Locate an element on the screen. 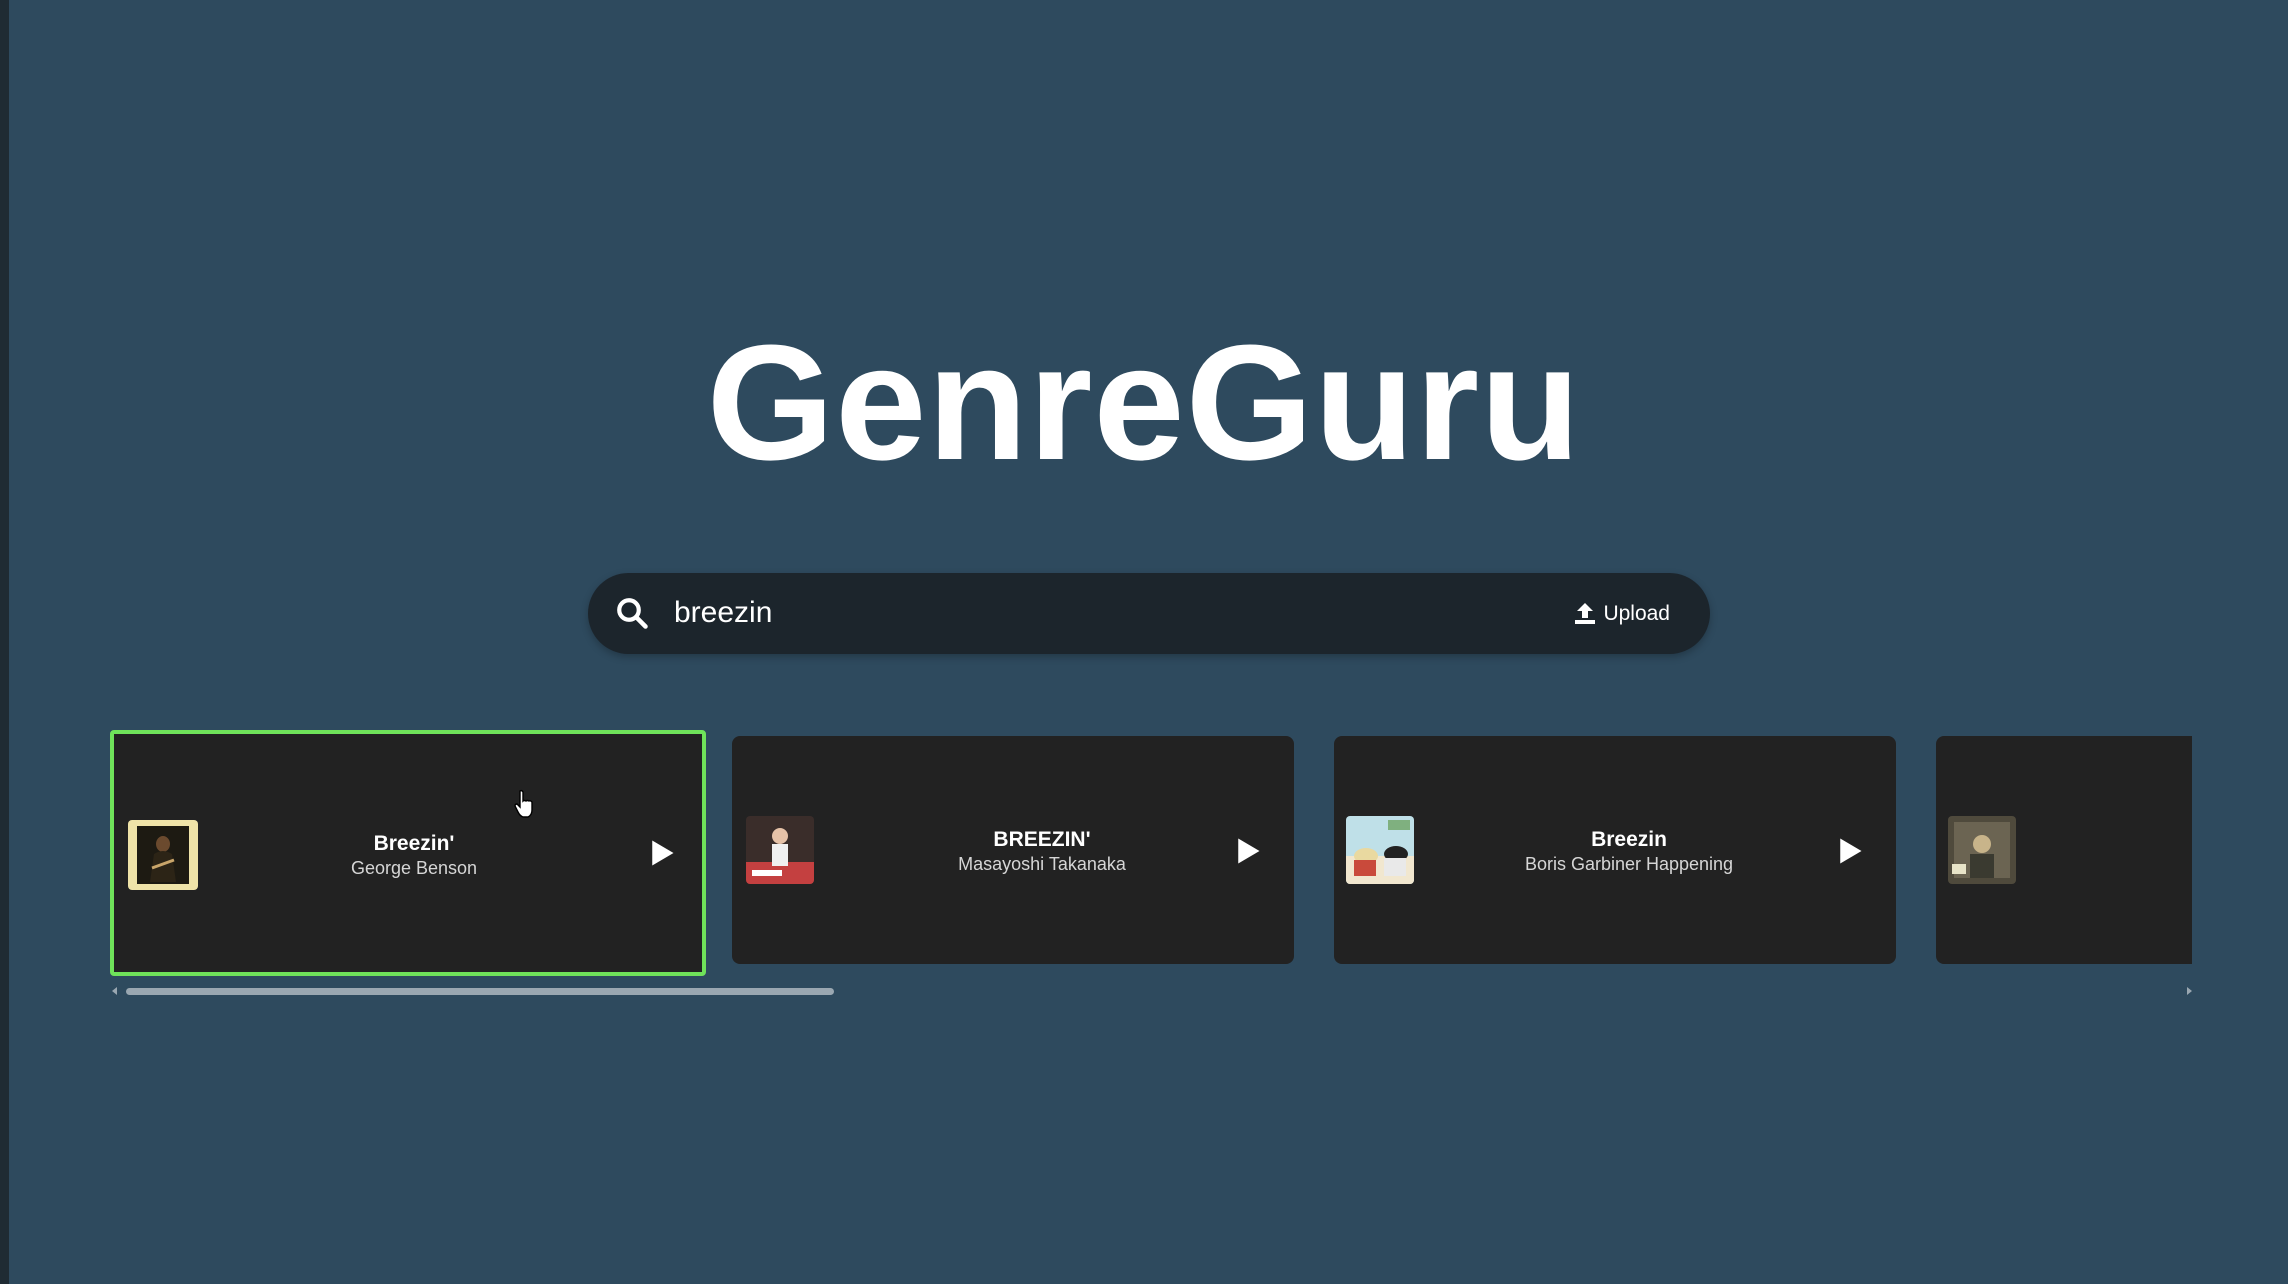 The width and height of the screenshot is (2288, 1284). result-card: Breezin Boris Garbiner Happening is located at coordinates (1615, 850).